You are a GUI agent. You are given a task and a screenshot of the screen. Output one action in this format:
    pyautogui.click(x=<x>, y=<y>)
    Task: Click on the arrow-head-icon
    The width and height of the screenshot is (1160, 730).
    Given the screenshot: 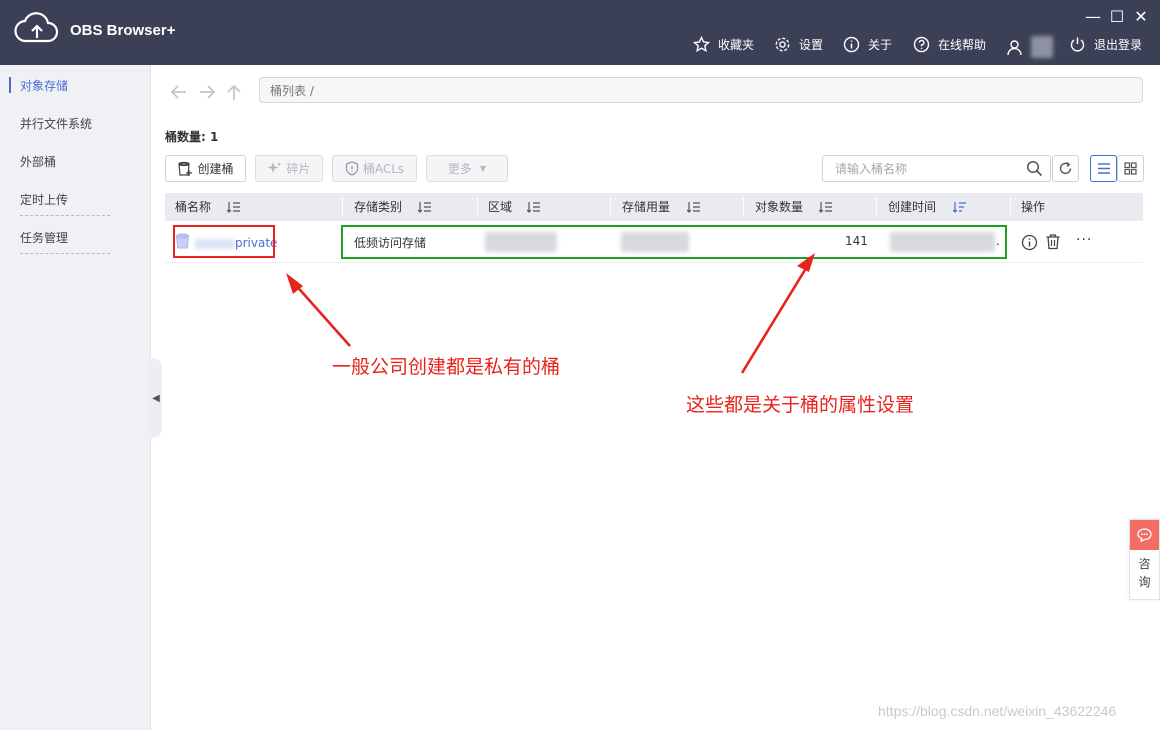 What is the action you would take?
    pyautogui.click(x=806, y=262)
    